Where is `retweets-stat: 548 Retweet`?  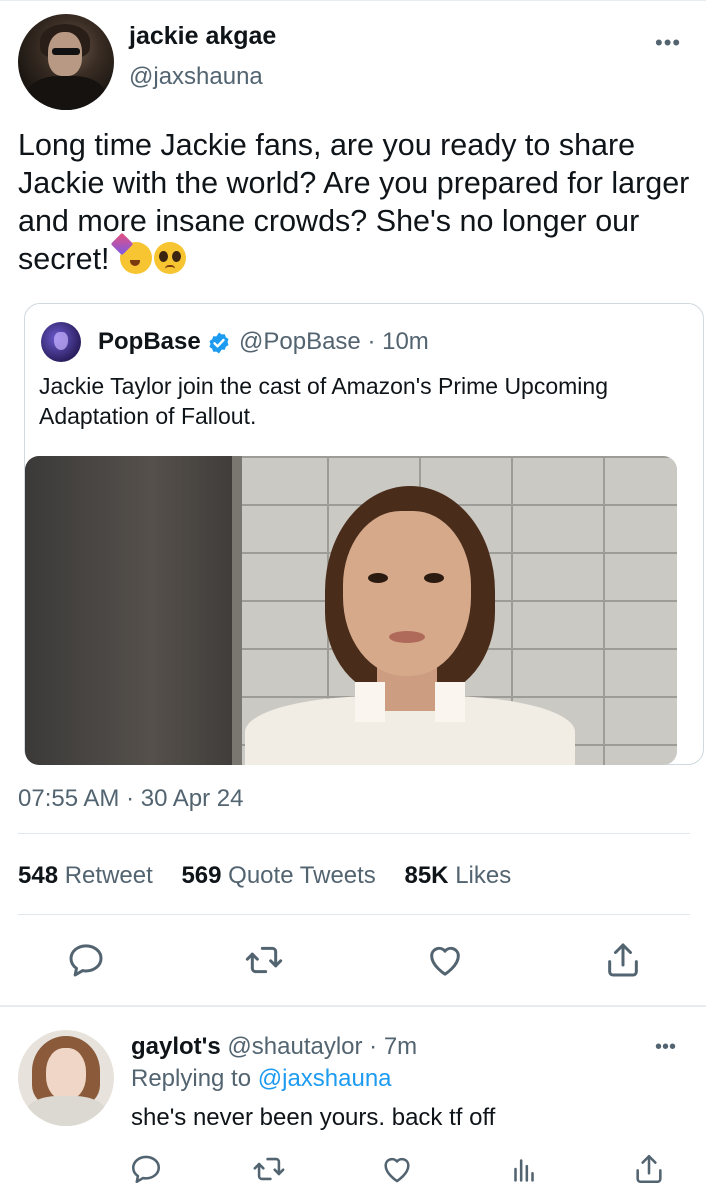
retweets-stat: 548 Retweet is located at coordinates (85, 875).